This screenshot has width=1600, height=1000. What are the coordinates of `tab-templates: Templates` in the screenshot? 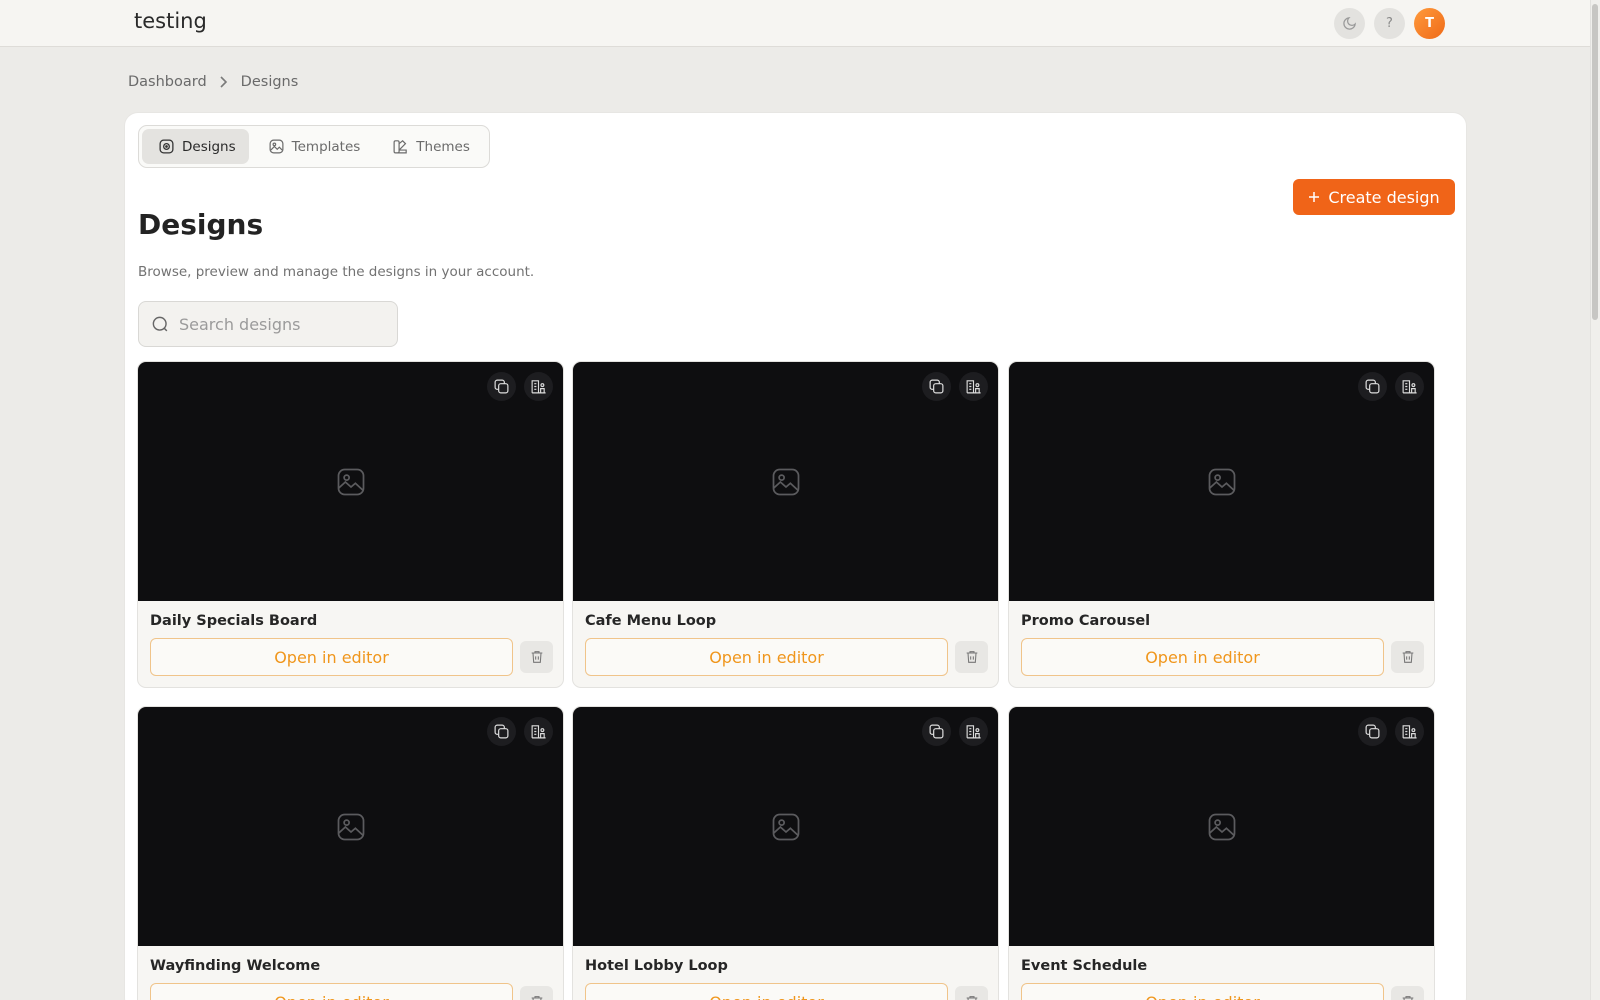 It's located at (313, 146).